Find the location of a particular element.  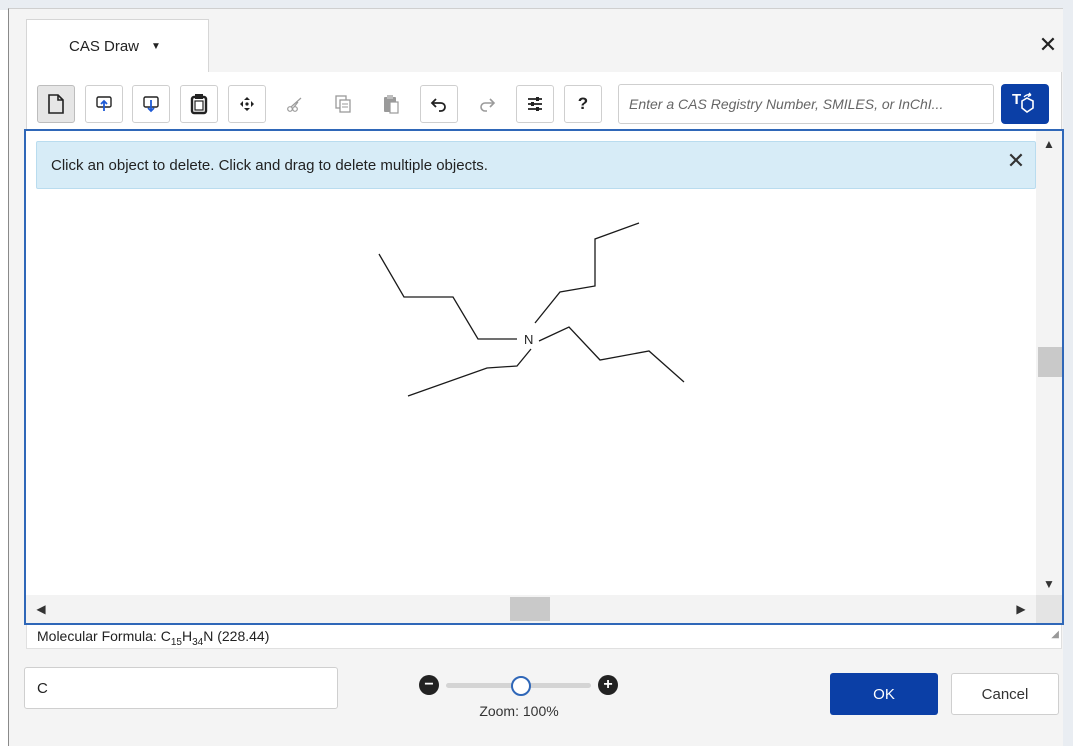

help-icon: ? is located at coordinates (583, 103).